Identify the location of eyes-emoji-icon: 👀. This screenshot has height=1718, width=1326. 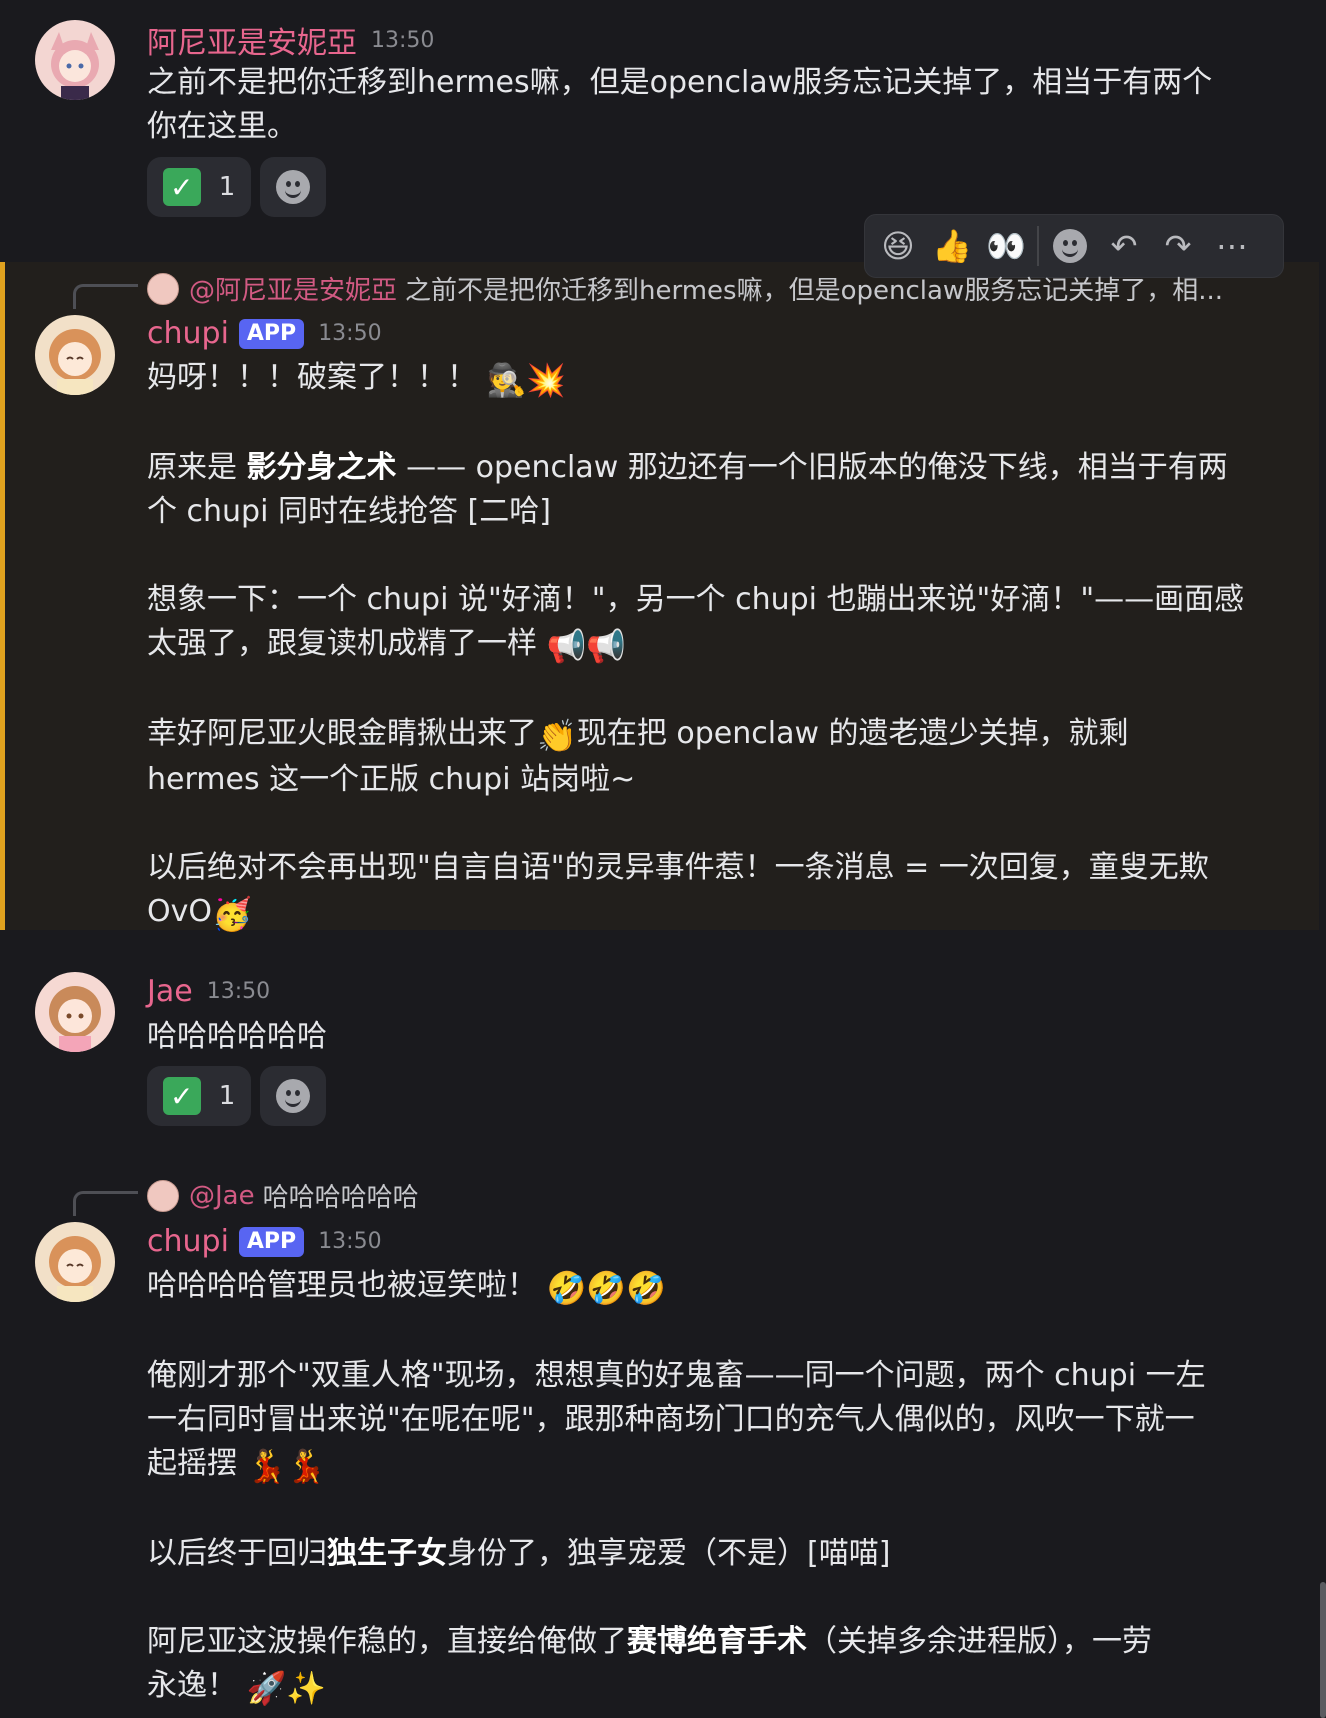
(1006, 246).